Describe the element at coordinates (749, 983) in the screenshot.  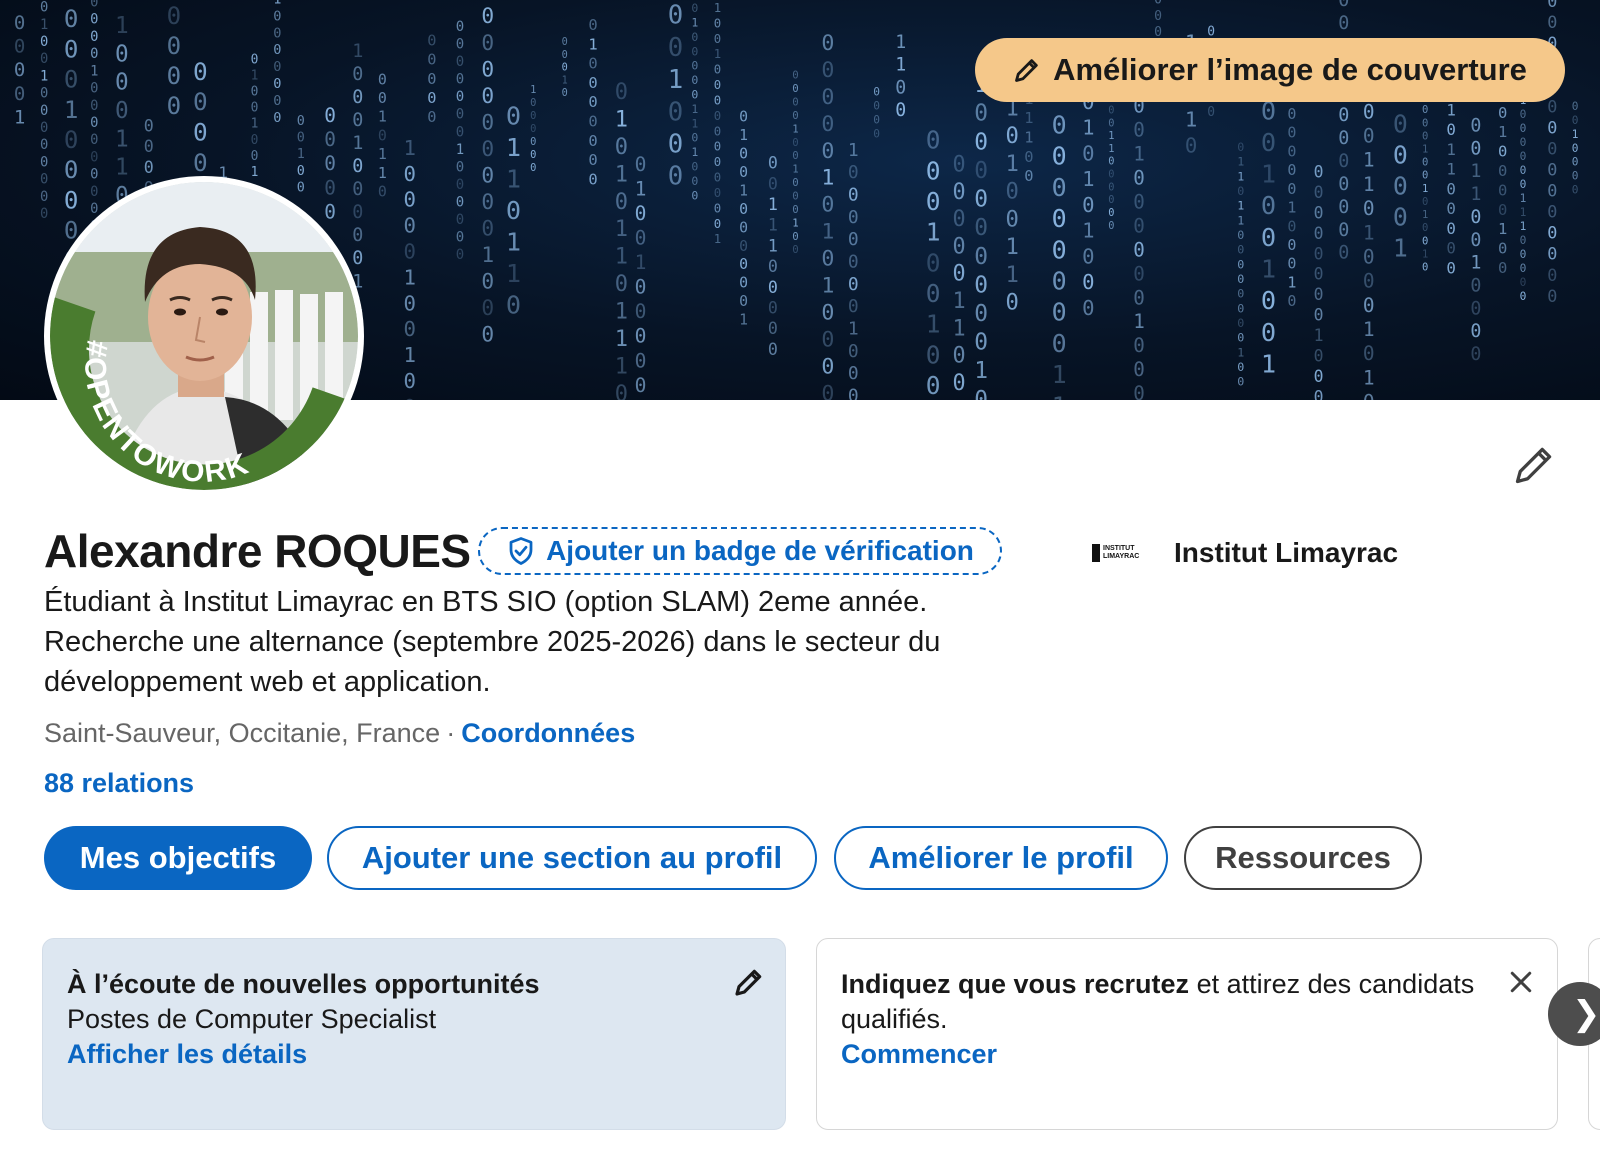
I see `edit-open-to-work-button` at that location.